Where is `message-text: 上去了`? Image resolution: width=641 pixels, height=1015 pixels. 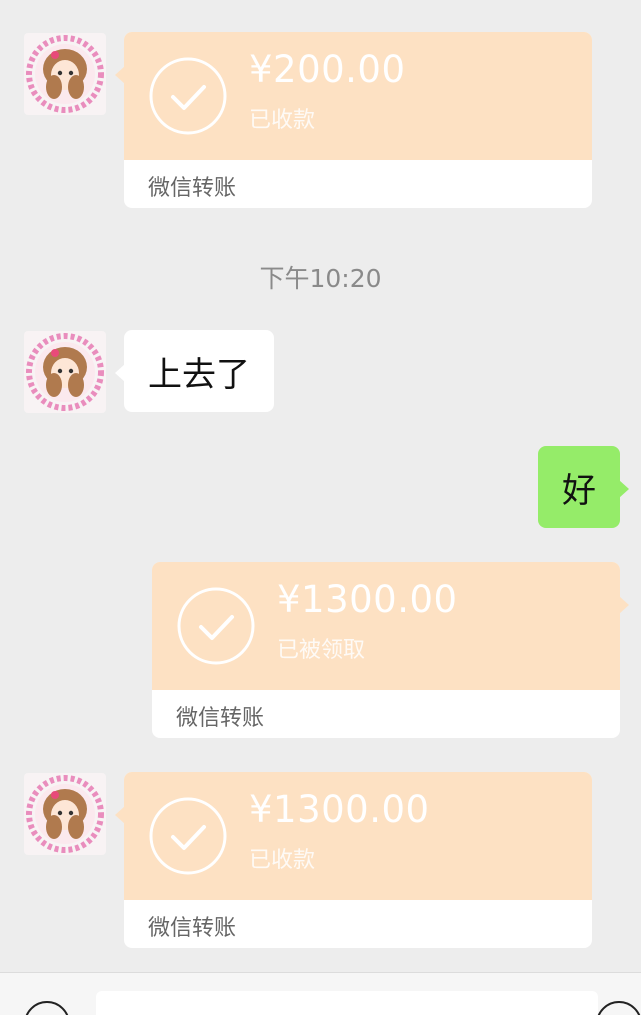 message-text: 上去了 is located at coordinates (199, 374).